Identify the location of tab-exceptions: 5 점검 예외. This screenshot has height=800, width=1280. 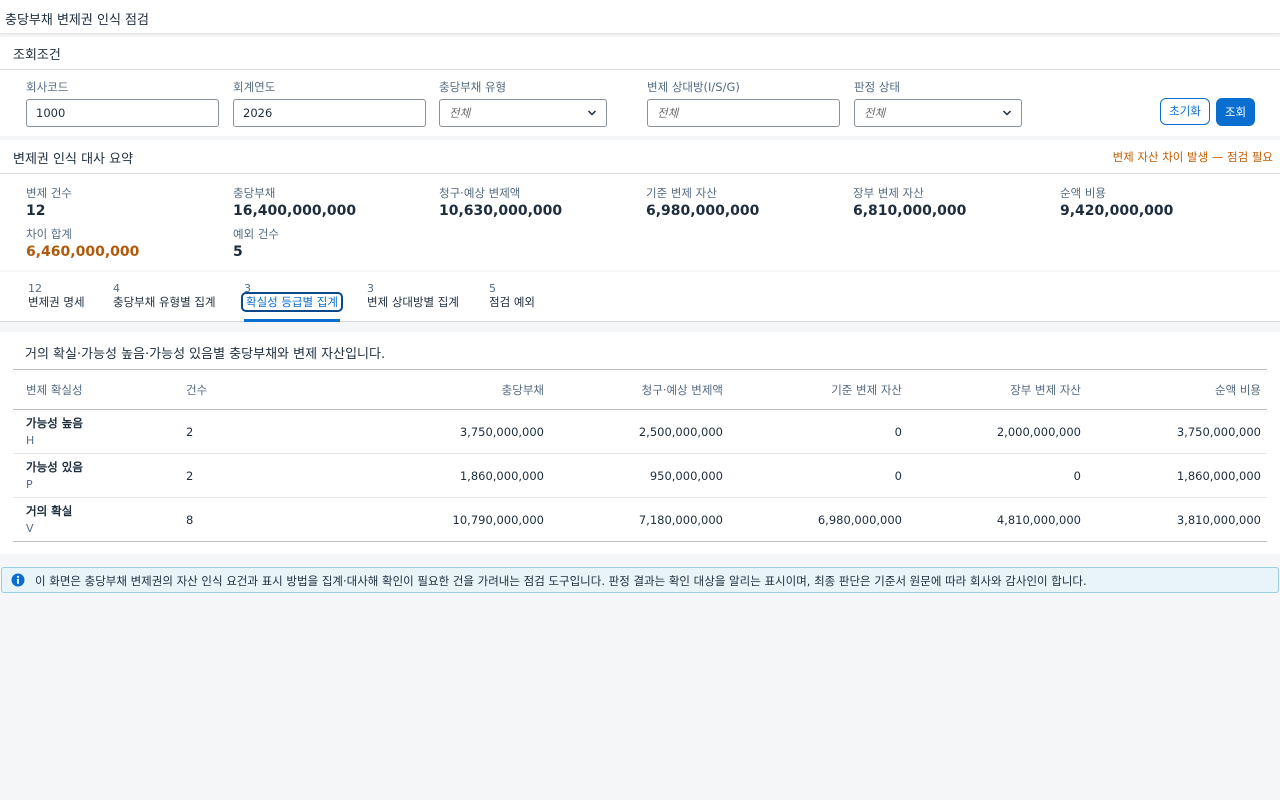
(512, 300).